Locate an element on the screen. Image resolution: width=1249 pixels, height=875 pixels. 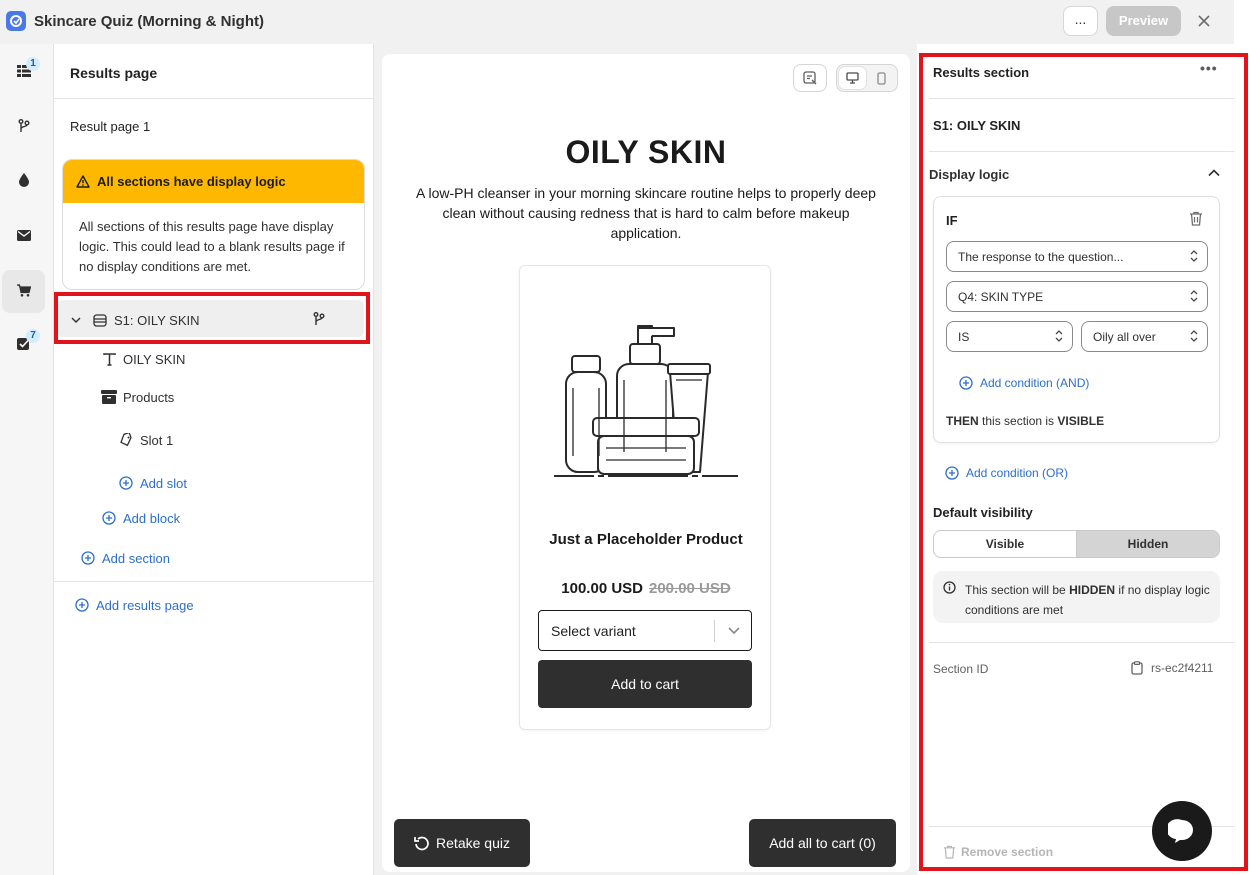
rail-questions: 1 is located at coordinates (23, 72).